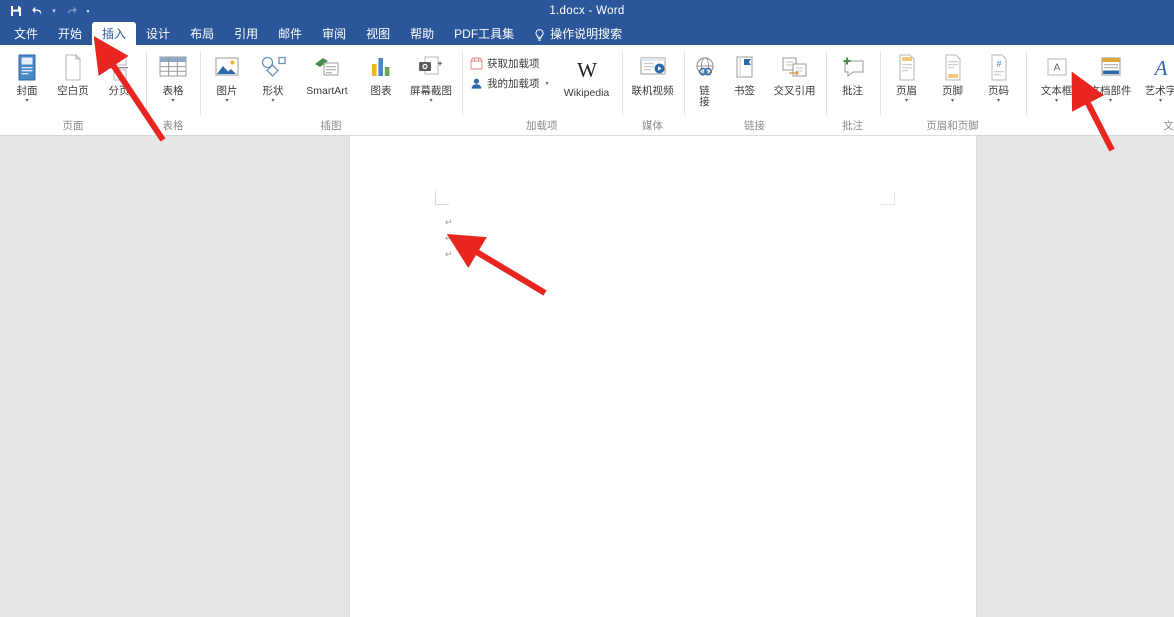 The width and height of the screenshot is (1174, 617). Describe the element at coordinates (853, 73) in the screenshot. I see `new-comment-button: 批注` at that location.